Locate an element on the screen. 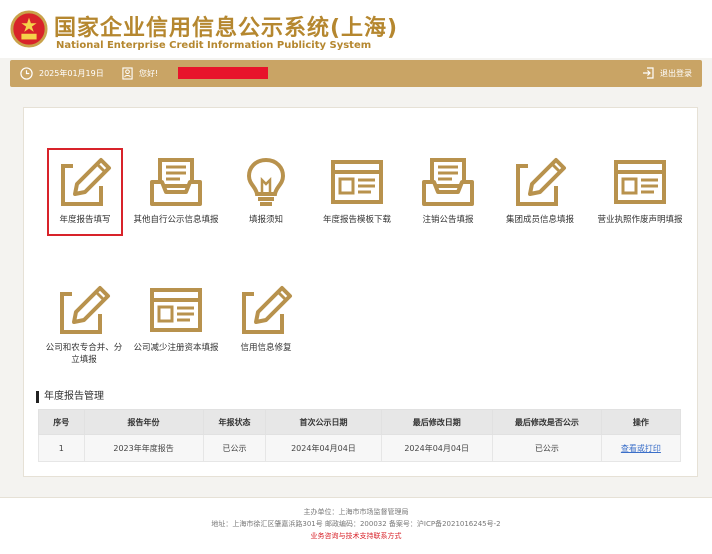 This screenshot has width=712, height=554. tile-label: 年度报告模板下载 is located at coordinates (356, 220).